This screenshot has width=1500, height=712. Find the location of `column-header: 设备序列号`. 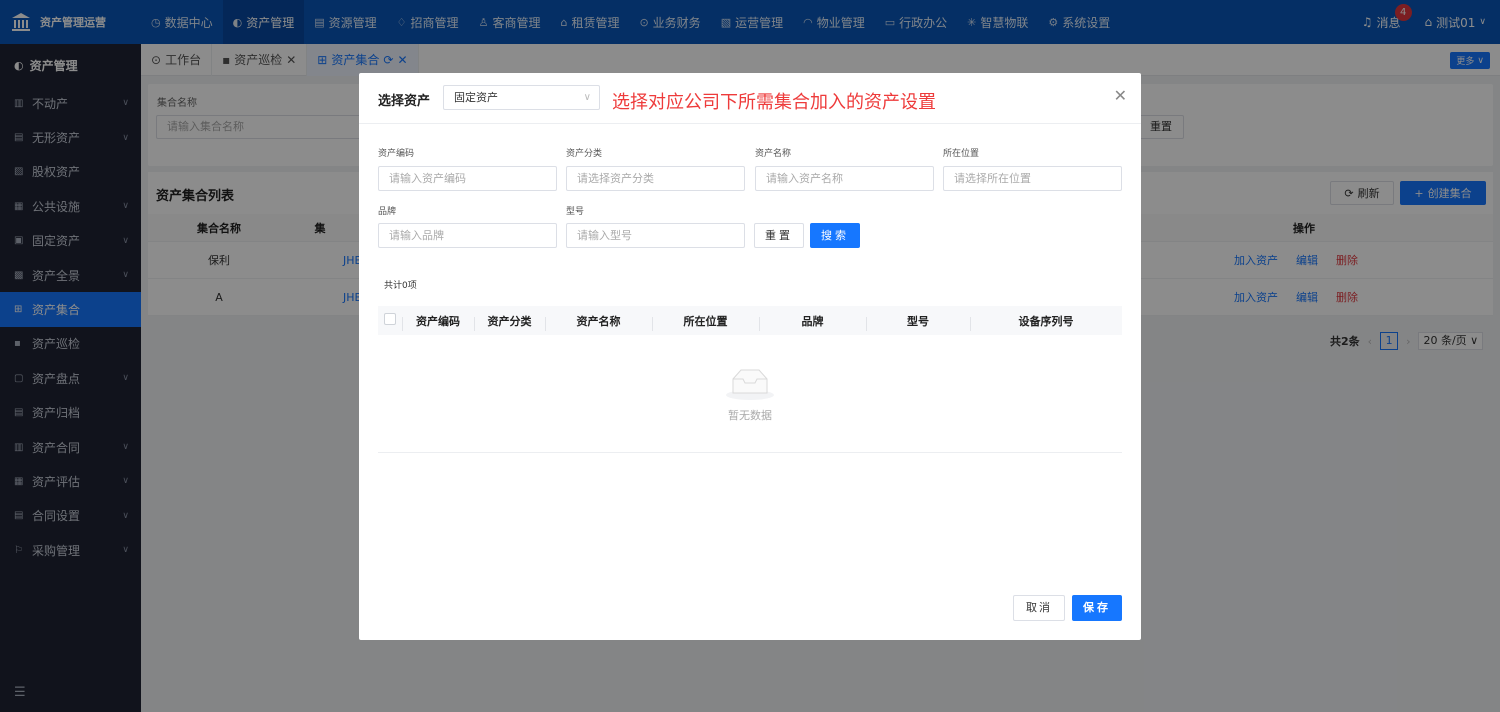

column-header: 设备序列号 is located at coordinates (1046, 322).